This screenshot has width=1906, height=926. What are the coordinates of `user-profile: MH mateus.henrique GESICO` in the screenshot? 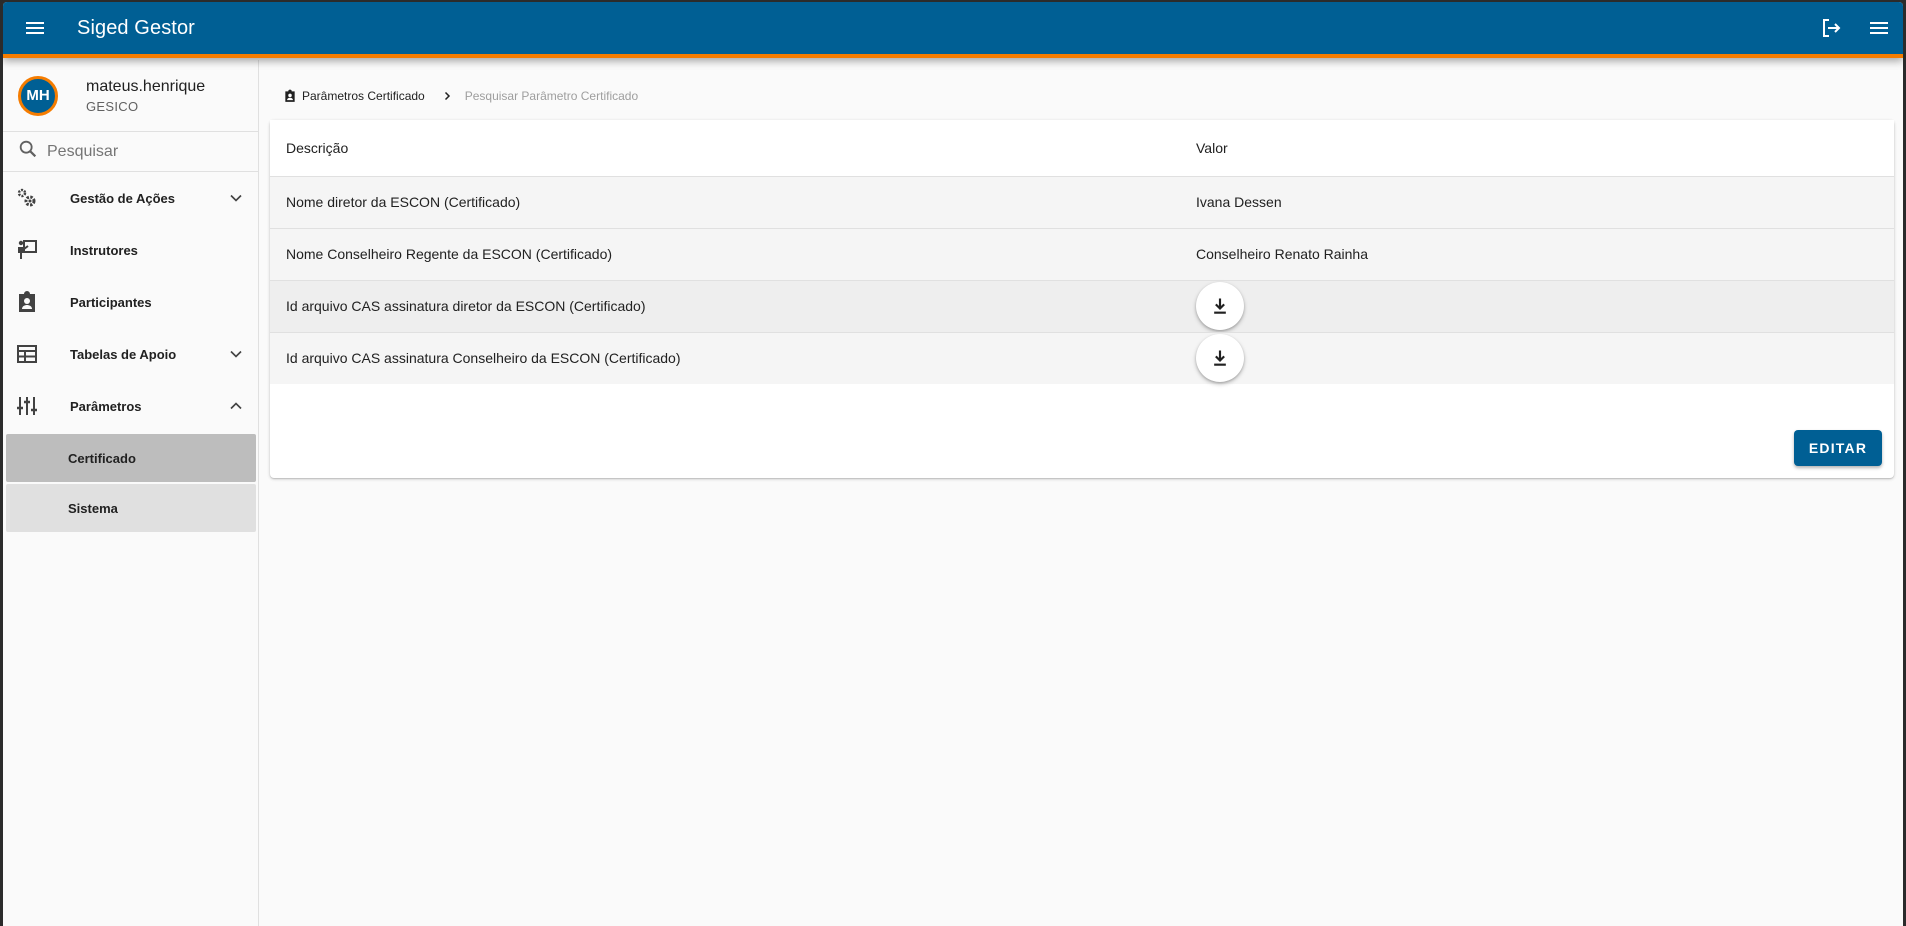 It's located at (130, 96).